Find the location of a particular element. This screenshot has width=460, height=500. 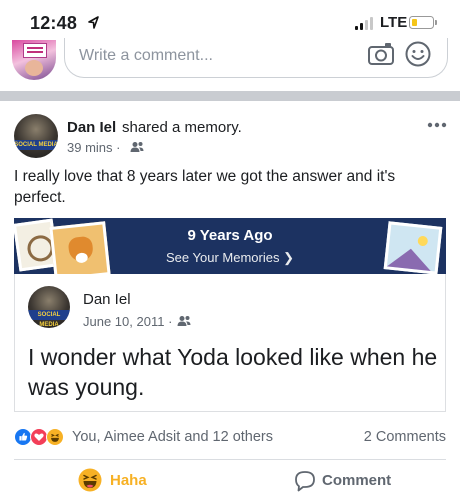

post-action-bar: Haha Comment is located at coordinates (230, 481).